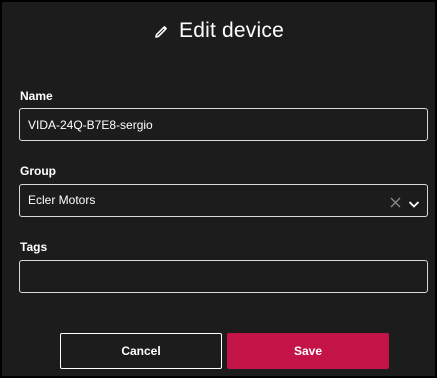  I want to click on chevron-down-icon, so click(414, 202).